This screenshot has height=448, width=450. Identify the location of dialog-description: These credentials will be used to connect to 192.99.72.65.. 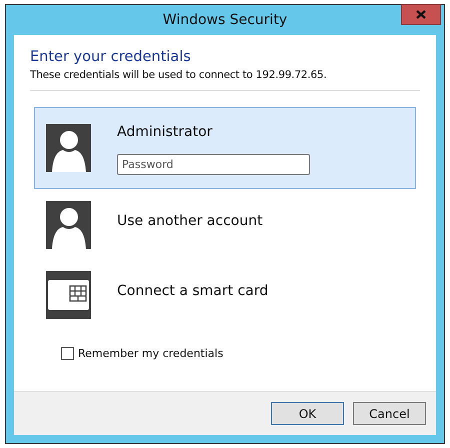
(179, 75).